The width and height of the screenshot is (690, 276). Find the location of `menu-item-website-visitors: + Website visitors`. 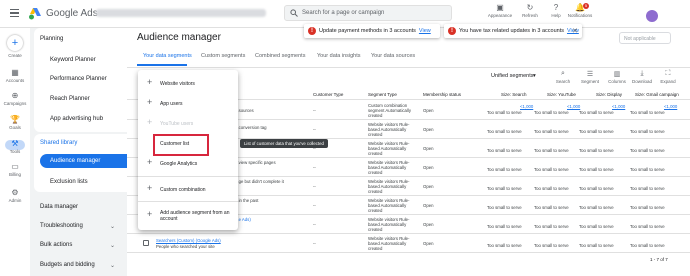

menu-item-website-visitors: + Website visitors is located at coordinates (188, 83).